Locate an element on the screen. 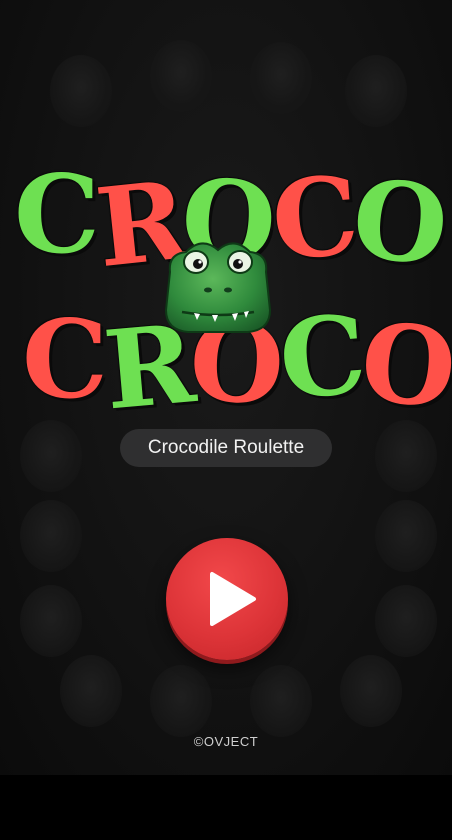  bottom-bar is located at coordinates (226, 807).